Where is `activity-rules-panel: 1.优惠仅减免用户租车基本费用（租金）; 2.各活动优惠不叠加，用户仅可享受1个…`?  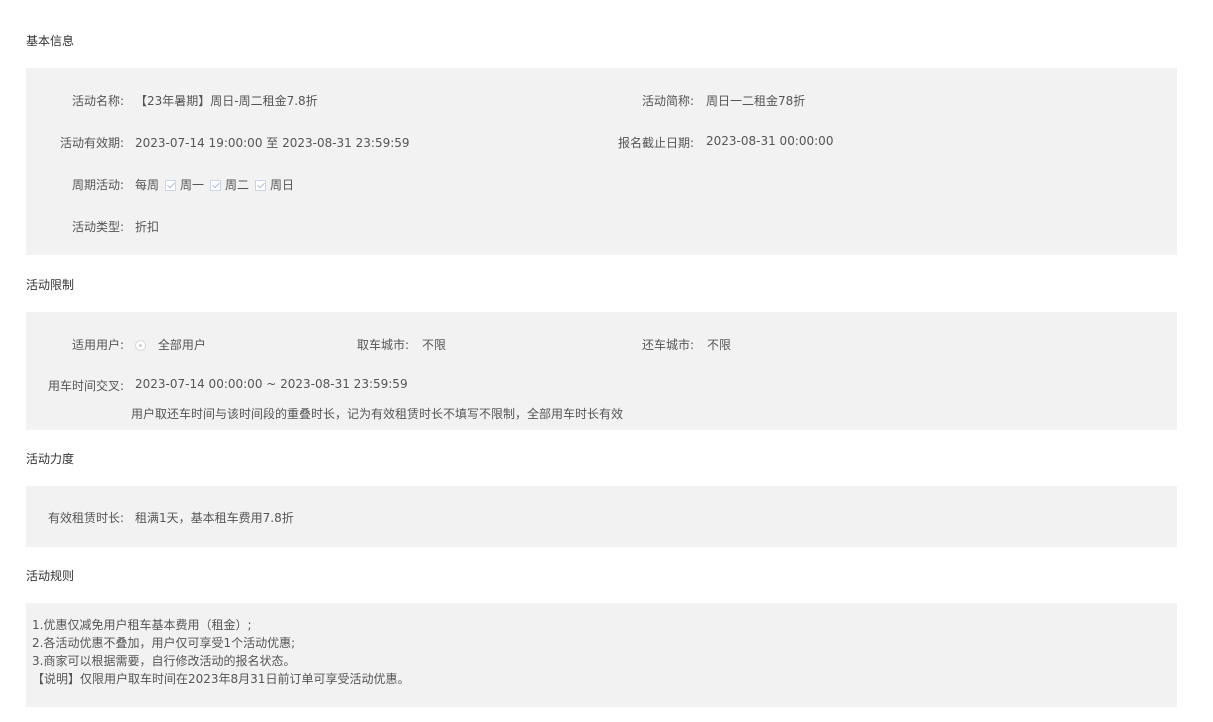
activity-rules-panel: 1.优惠仅减免用户租车基本费用（租金）; 2.各活动优惠不叠加，用户仅可享受1个… is located at coordinates (601, 655).